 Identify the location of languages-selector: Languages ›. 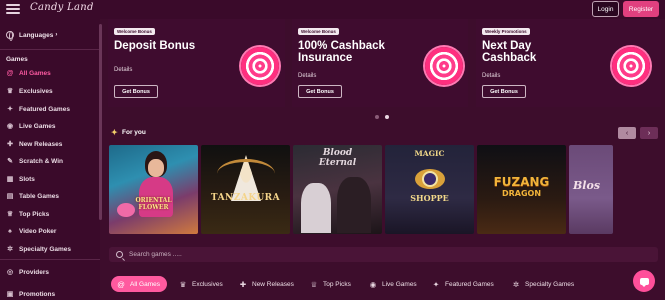
(31, 36).